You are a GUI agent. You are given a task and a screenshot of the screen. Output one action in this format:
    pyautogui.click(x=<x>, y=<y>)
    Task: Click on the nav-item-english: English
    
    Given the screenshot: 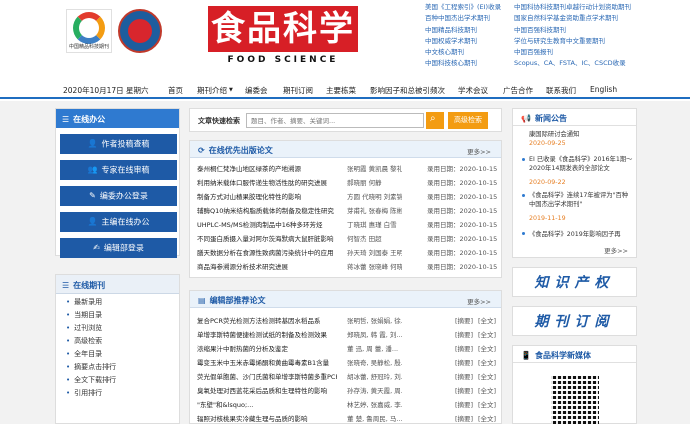 What is the action you would take?
    pyautogui.click(x=603, y=89)
    